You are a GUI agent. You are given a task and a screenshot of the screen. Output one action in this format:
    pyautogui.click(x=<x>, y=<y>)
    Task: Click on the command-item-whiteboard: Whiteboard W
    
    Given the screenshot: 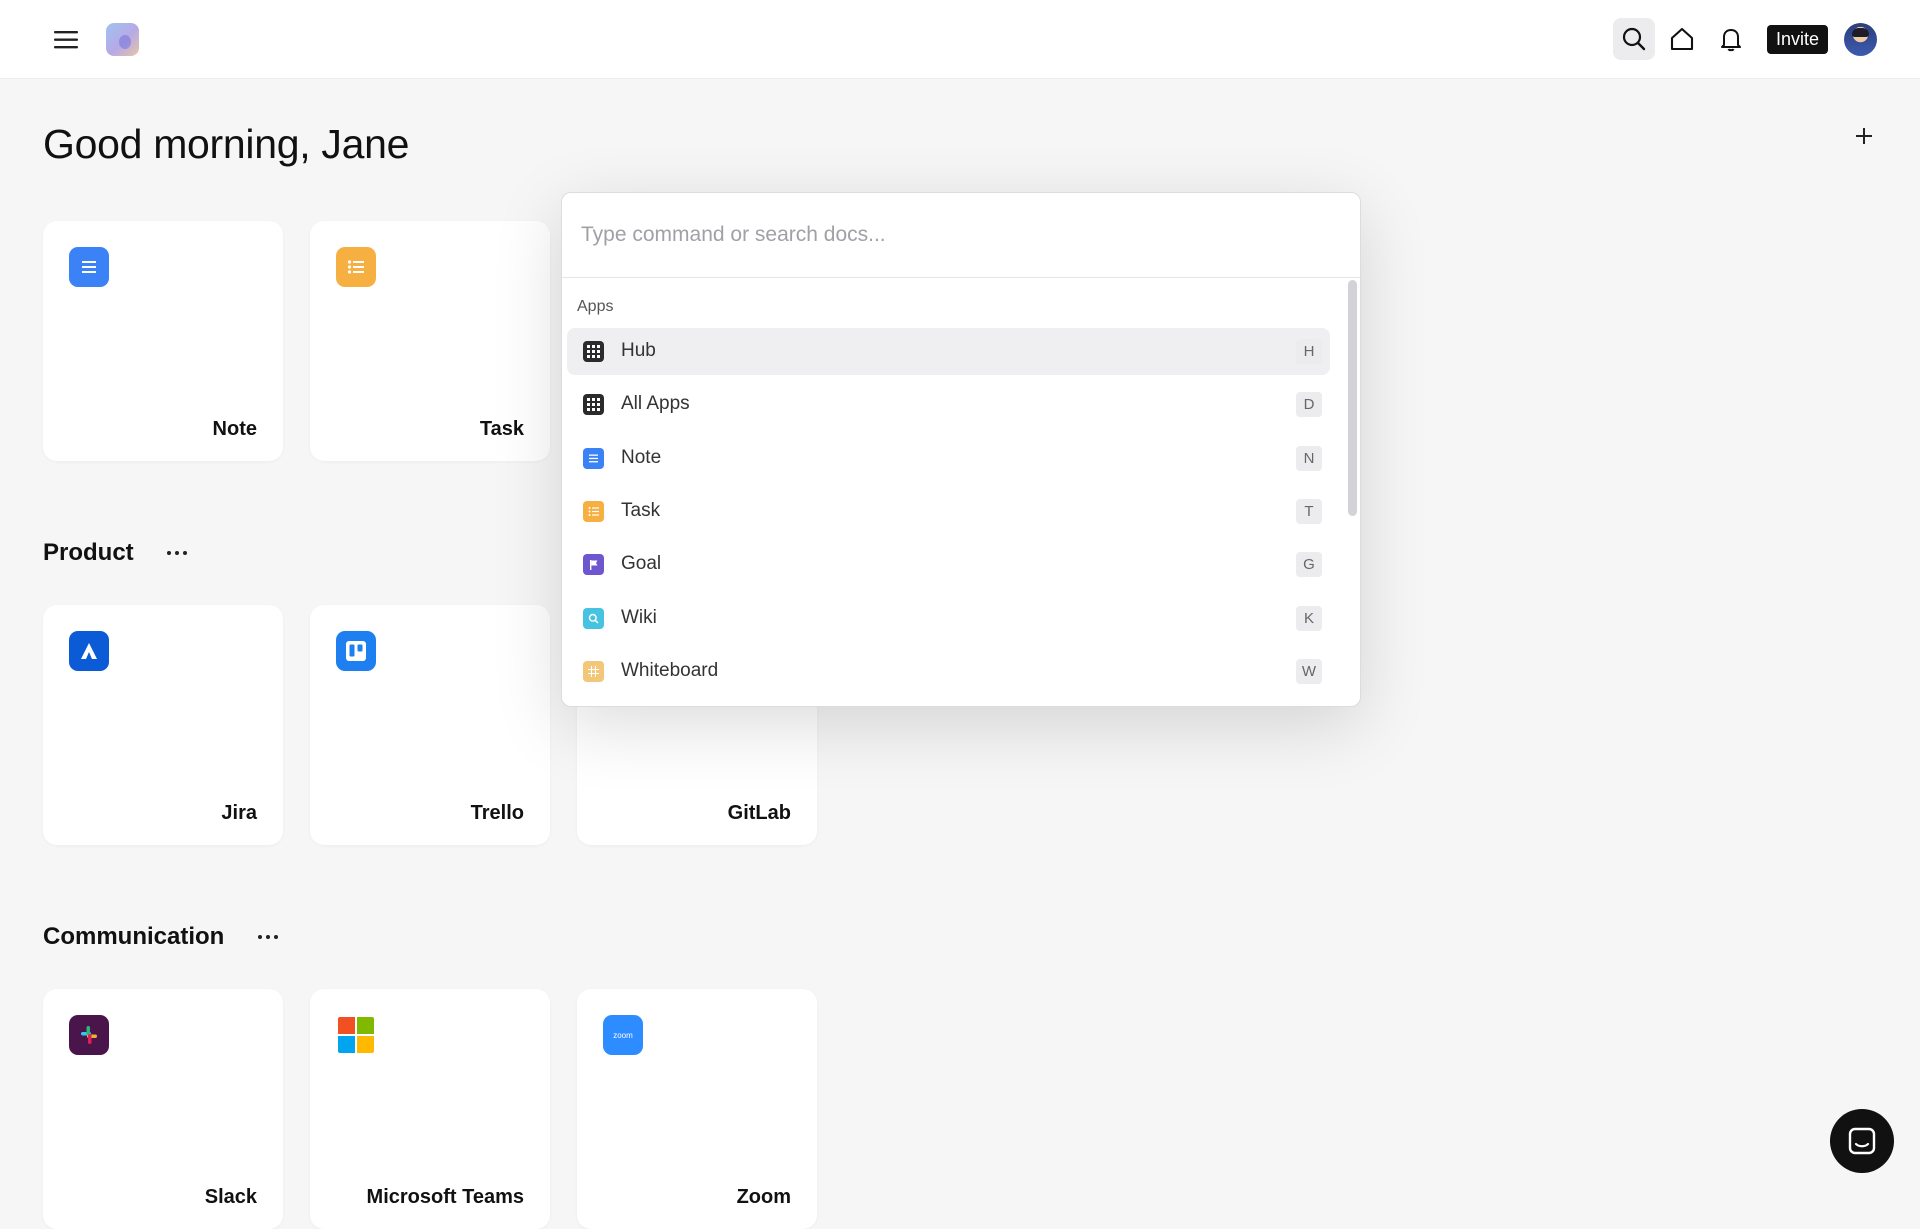 What is the action you would take?
    pyautogui.click(x=948, y=671)
    